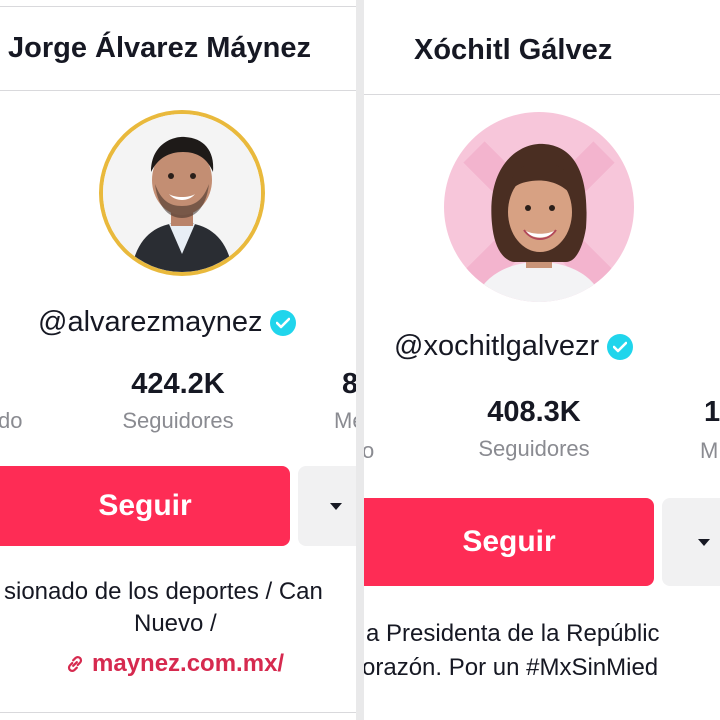 The image size is (720, 720). I want to click on bio-line-1: a Presidenta de la Repúblic, so click(513, 633).